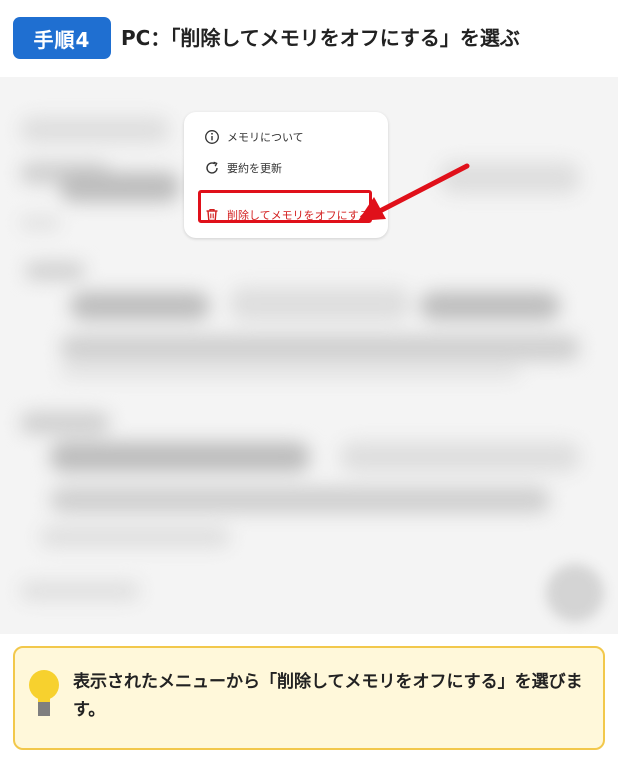 This screenshot has height=761, width=618. Describe the element at coordinates (62, 38) in the screenshot. I see `step-badge: 手順4` at that location.